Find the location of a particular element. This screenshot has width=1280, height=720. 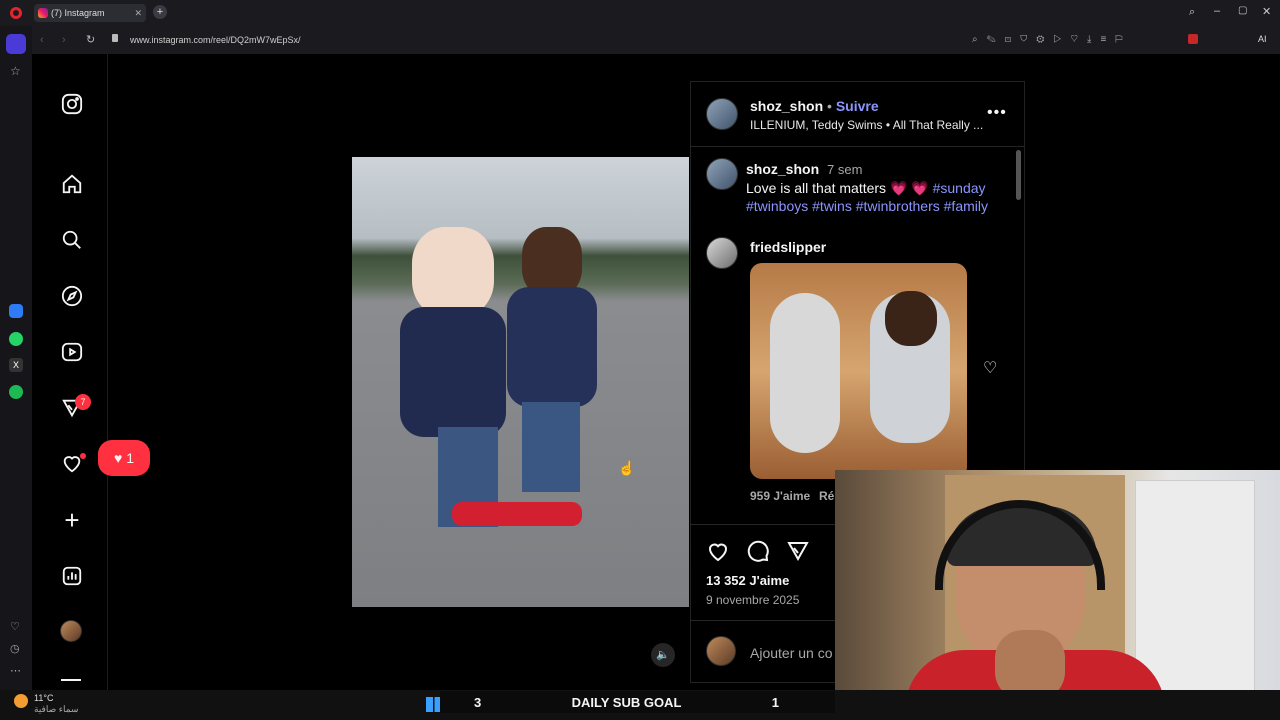

caption-avatar is located at coordinates (722, 174).